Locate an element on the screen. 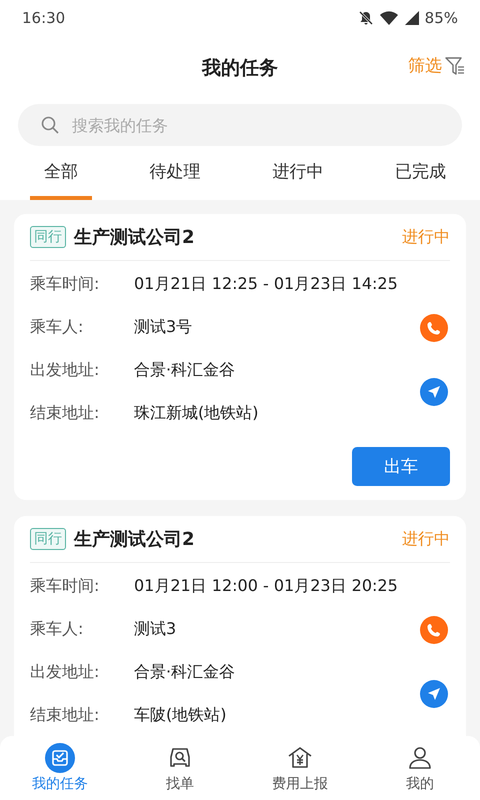  tab: 进行中 is located at coordinates (298, 178).